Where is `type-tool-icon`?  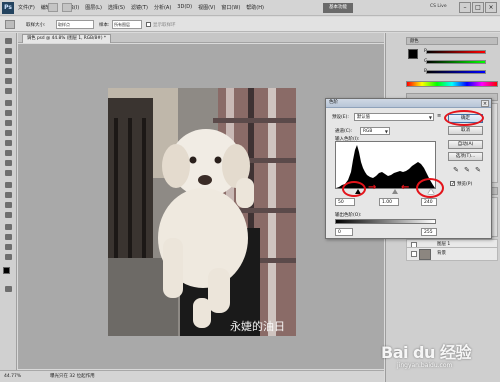
type-tool-icon is located at coordinates (8, 195).